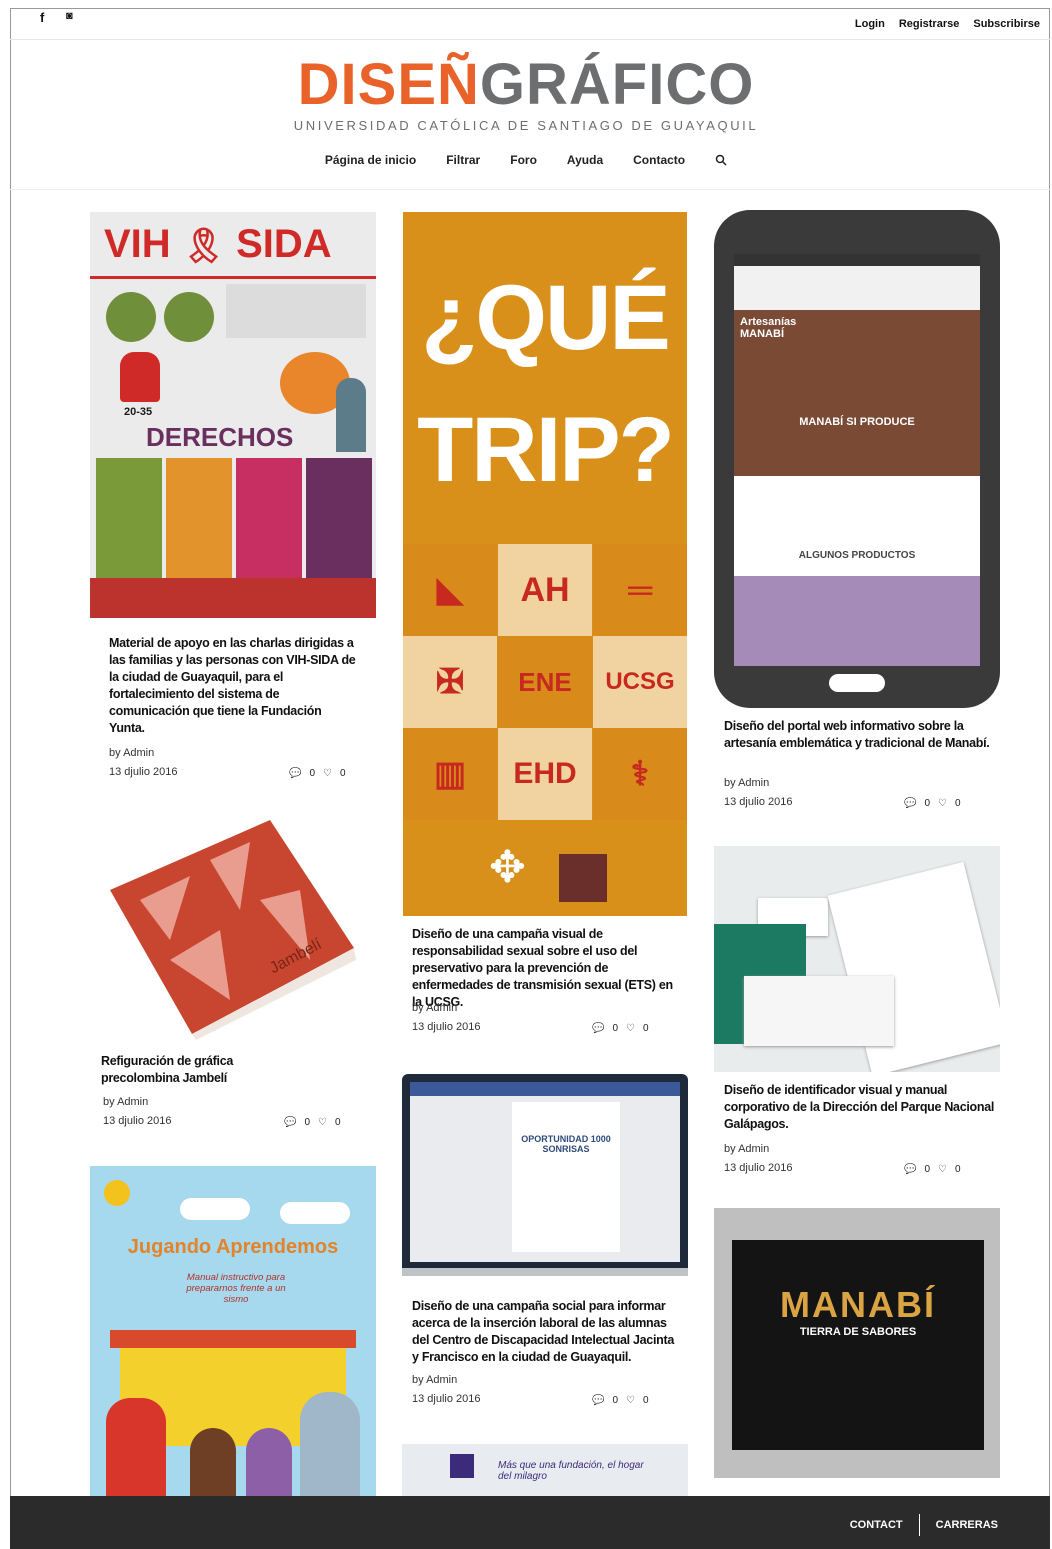 Image resolution: width=1052 pixels, height=1549 pixels. What do you see at coordinates (388, 84) in the screenshot?
I see `logo-part-1: DISEÑ` at bounding box center [388, 84].